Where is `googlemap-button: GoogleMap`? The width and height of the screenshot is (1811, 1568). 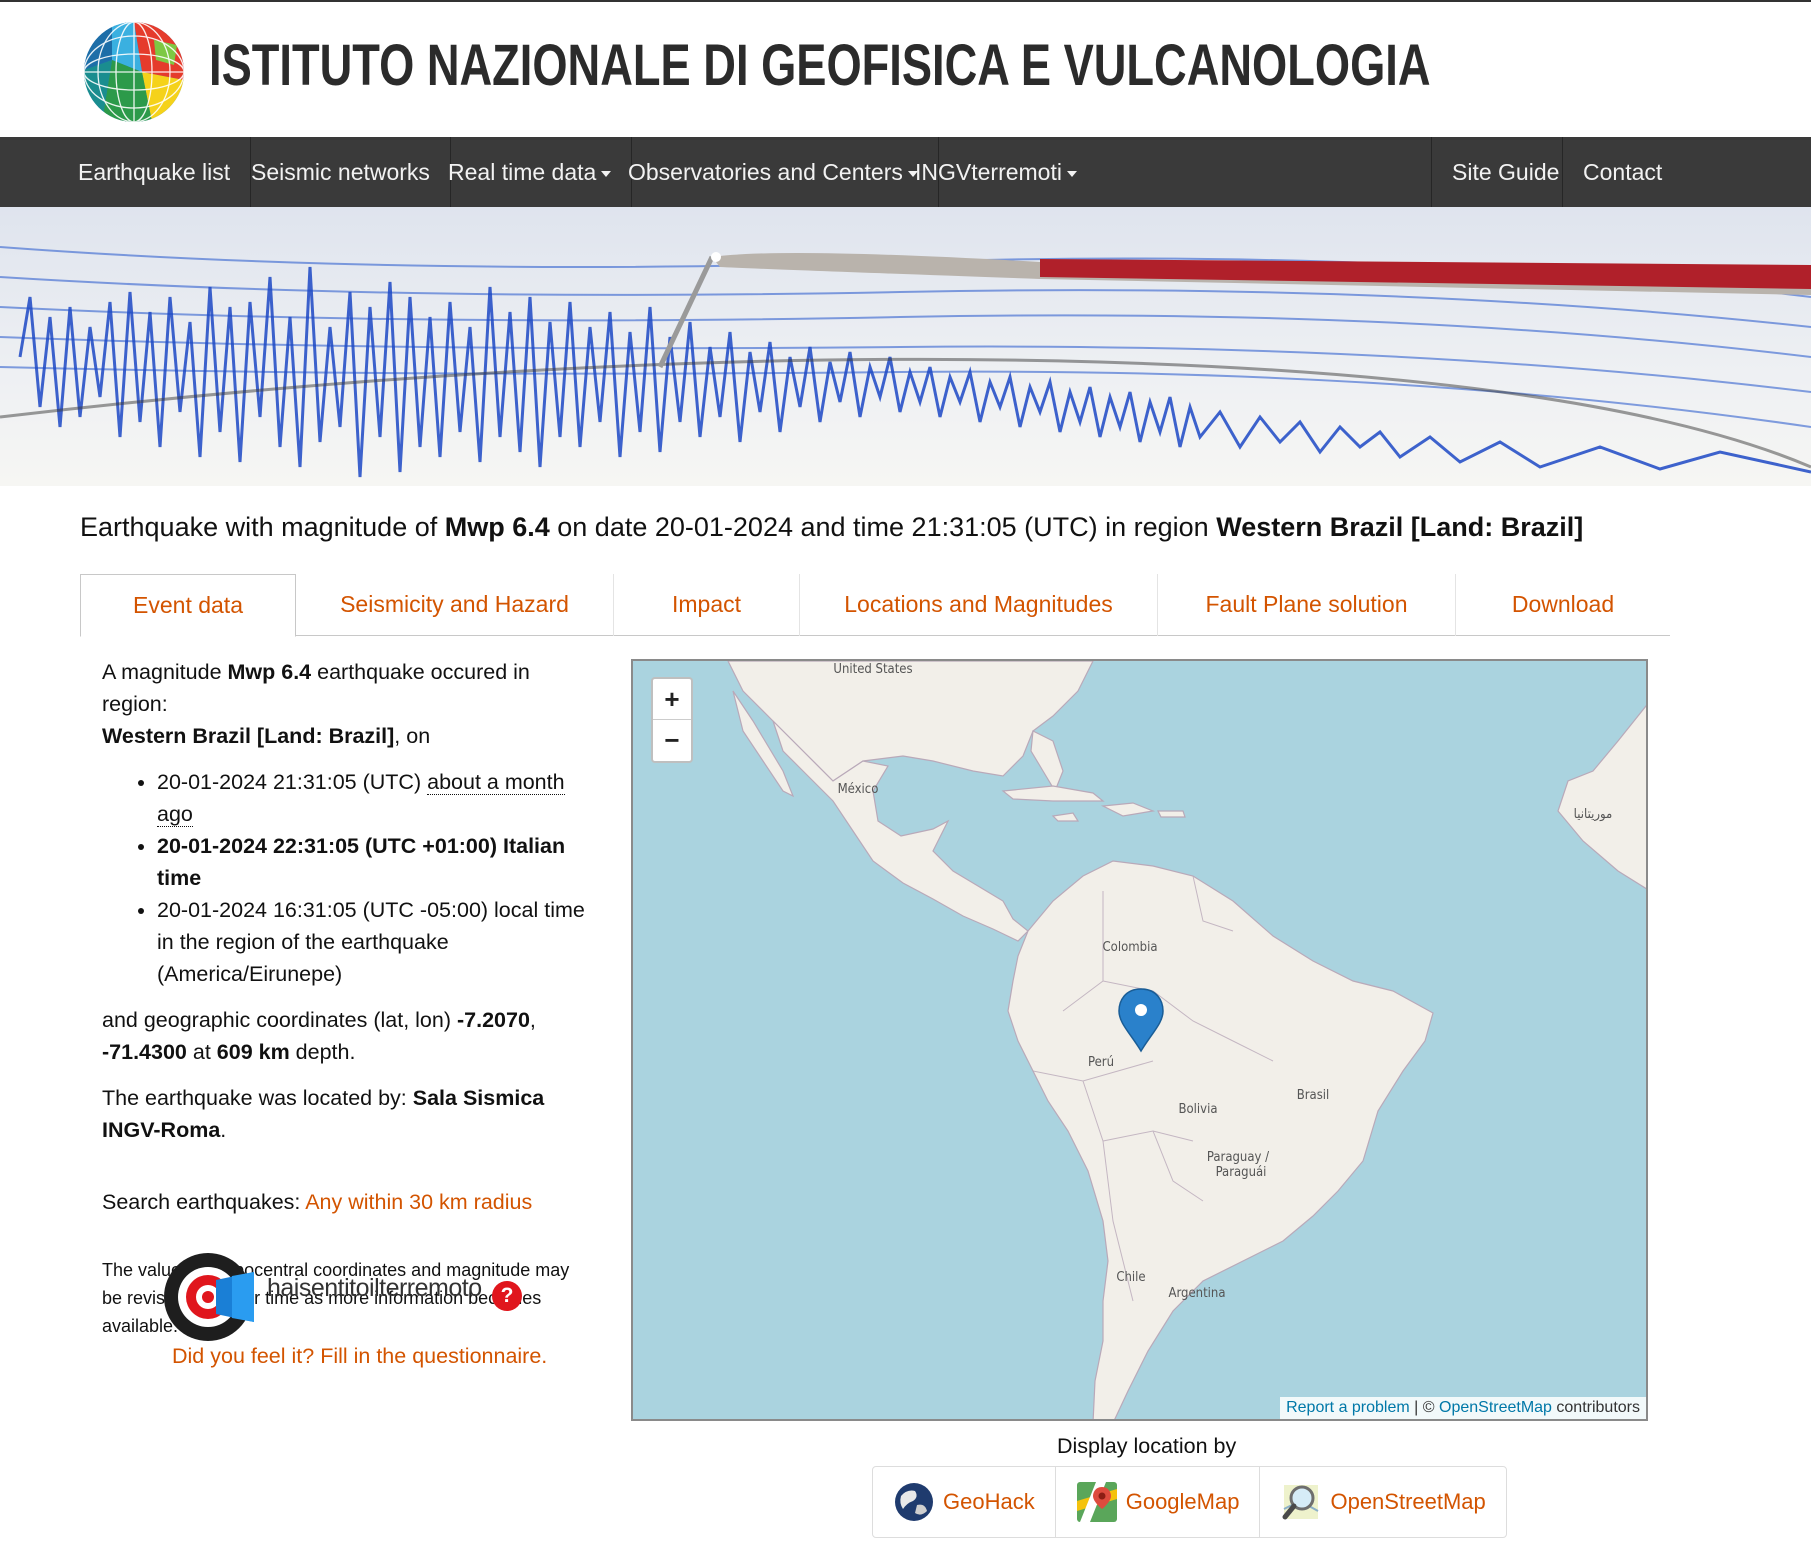 googlemap-button: GoogleMap is located at coordinates (1158, 1502).